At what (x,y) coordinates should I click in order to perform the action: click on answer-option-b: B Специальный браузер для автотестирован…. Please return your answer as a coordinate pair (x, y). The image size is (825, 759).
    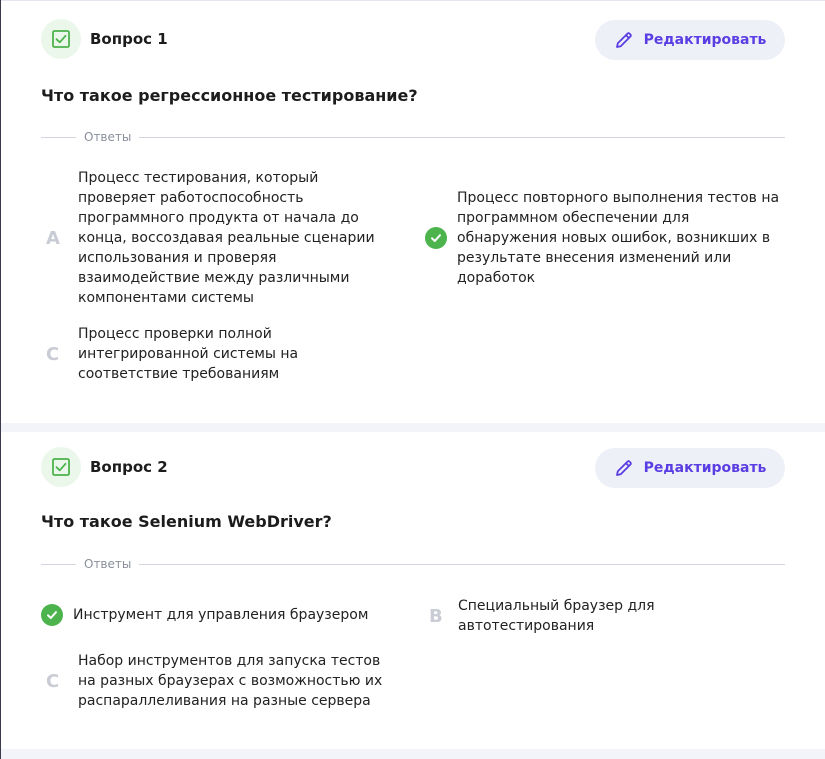
    Looking at the image, I should click on (607, 616).